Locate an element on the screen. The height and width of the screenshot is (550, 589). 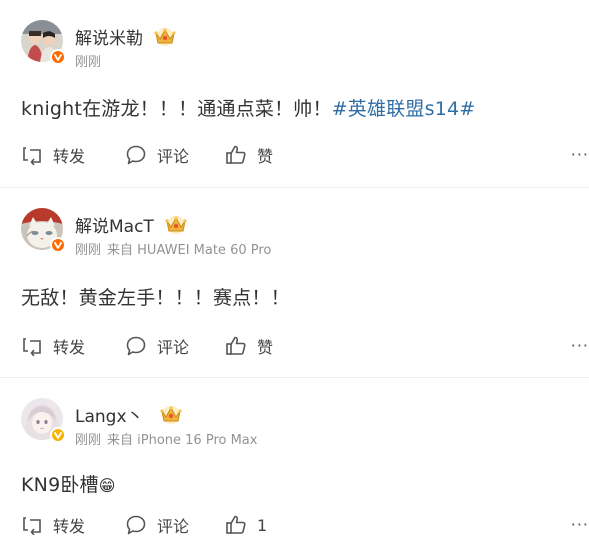
post-text: KN9卧槽 is located at coordinates (60, 485).